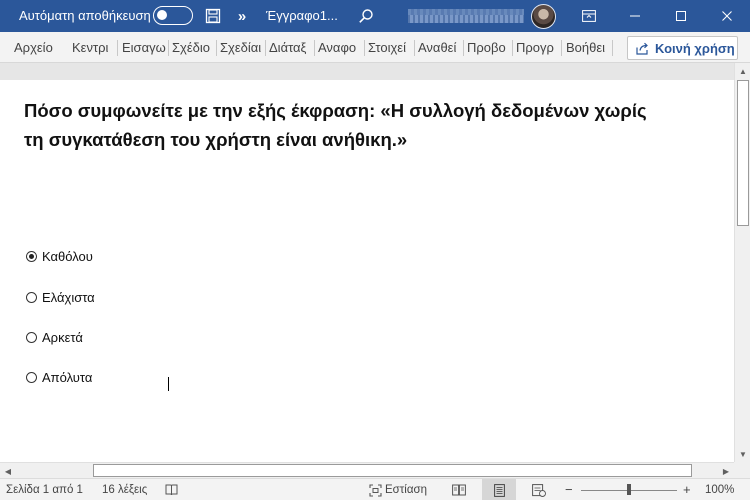  I want to click on tab-developer: Προγρ, so click(538, 47).